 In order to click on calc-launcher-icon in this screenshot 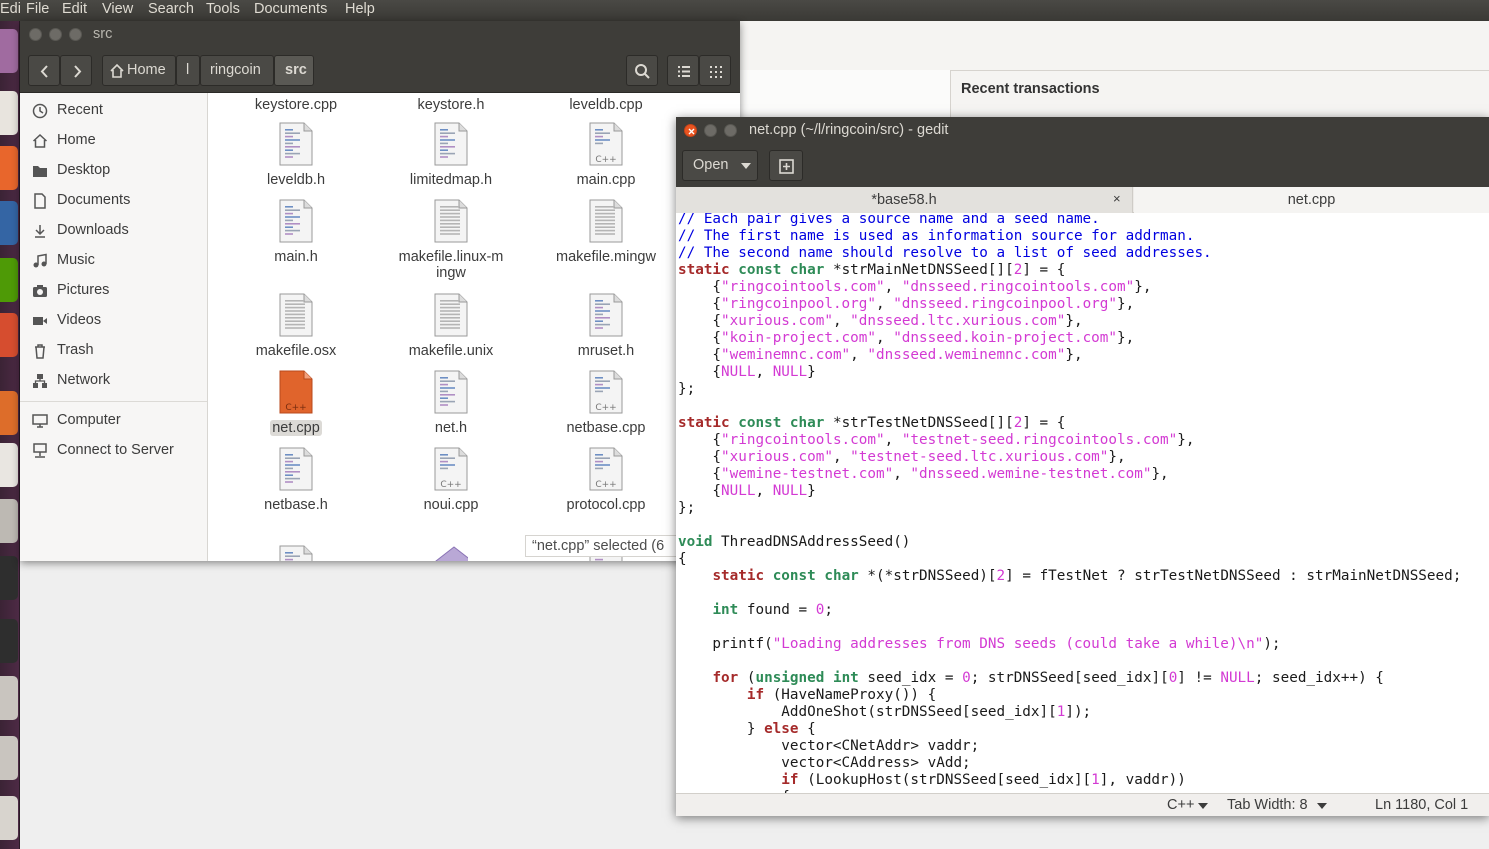, I will do `click(9, 280)`.